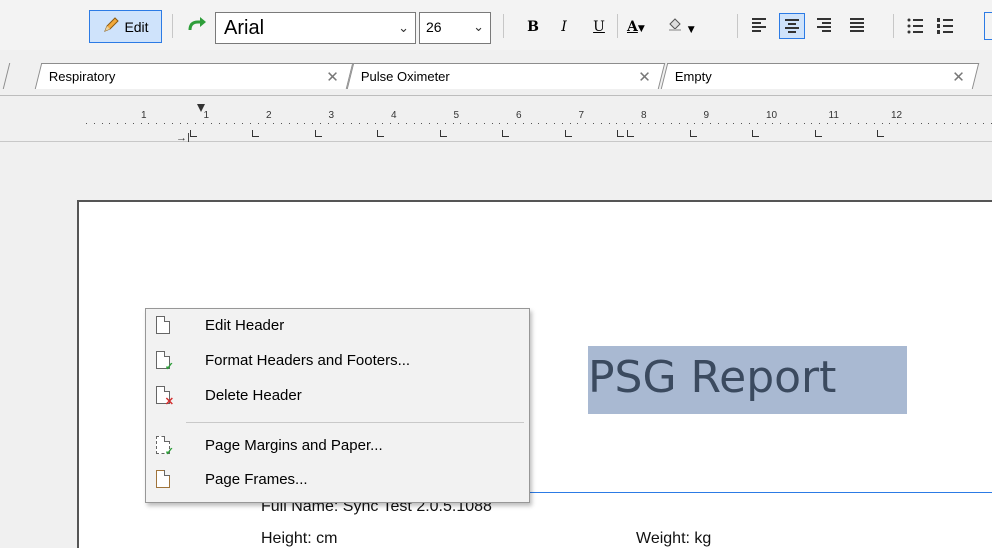 This screenshot has width=992, height=548. I want to click on tab-pulse-oximeter: Pulse Oximeter ✕, so click(506, 76).